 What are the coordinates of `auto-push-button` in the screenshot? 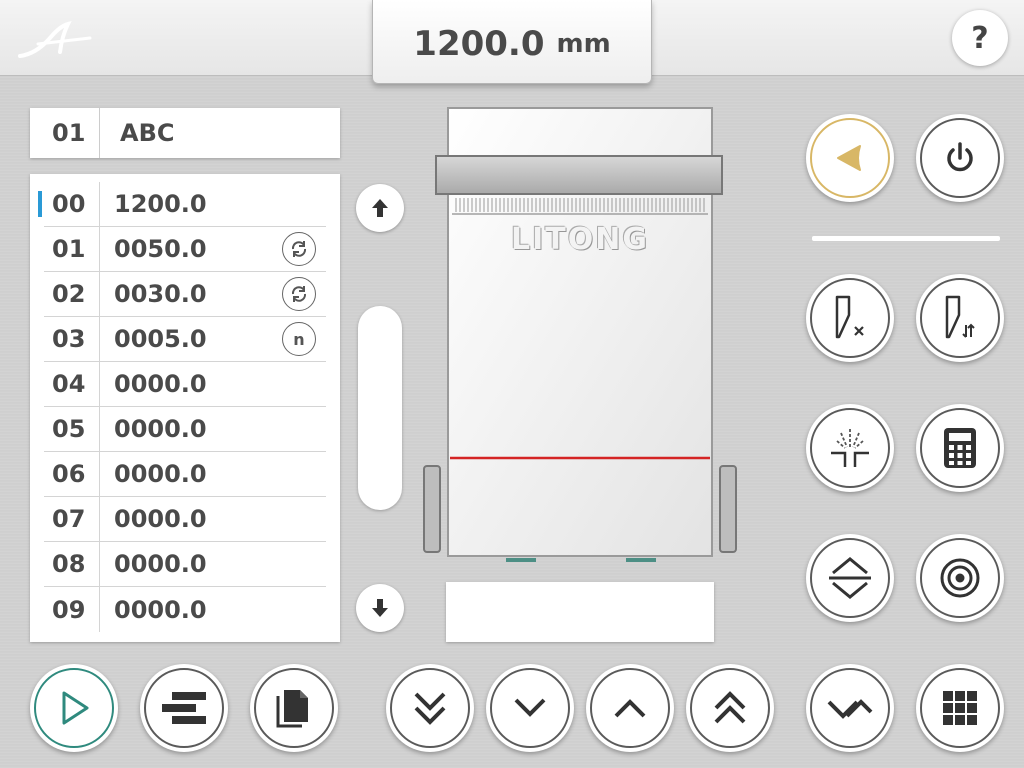 It's located at (850, 708).